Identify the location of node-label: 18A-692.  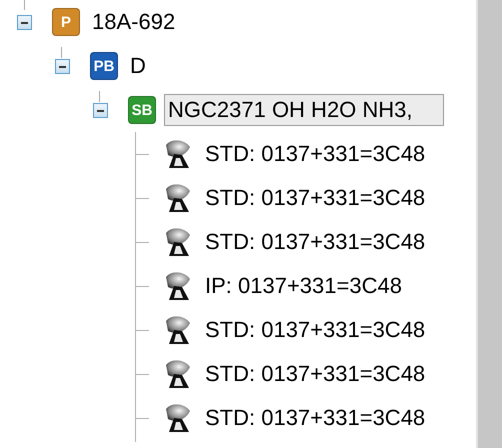
(134, 22).